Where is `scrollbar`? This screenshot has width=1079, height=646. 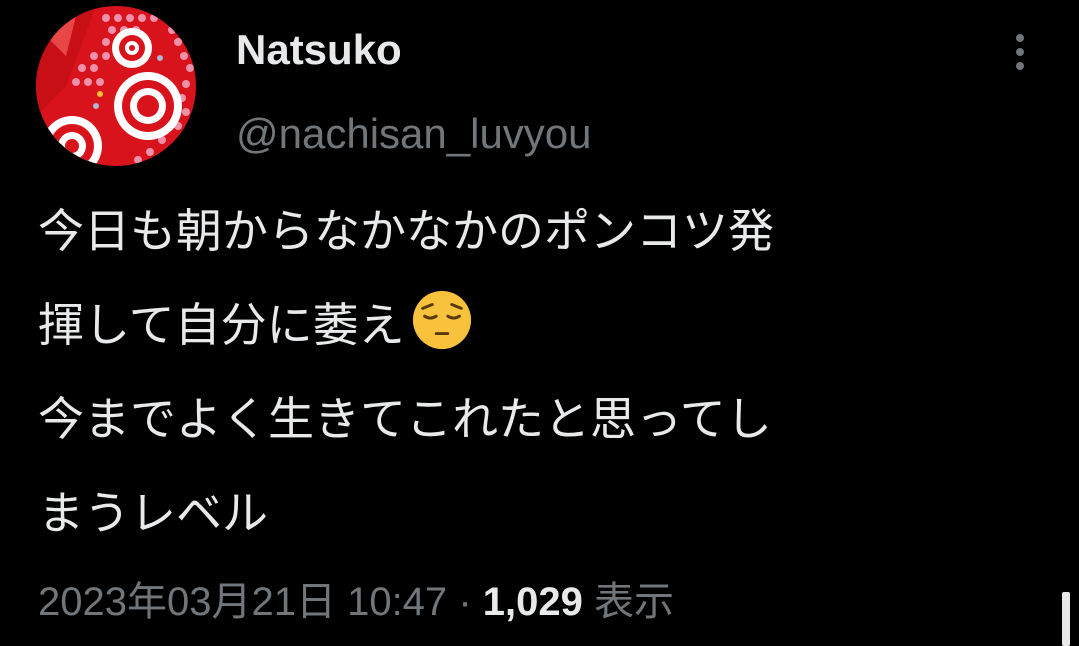
scrollbar is located at coordinates (1066, 619).